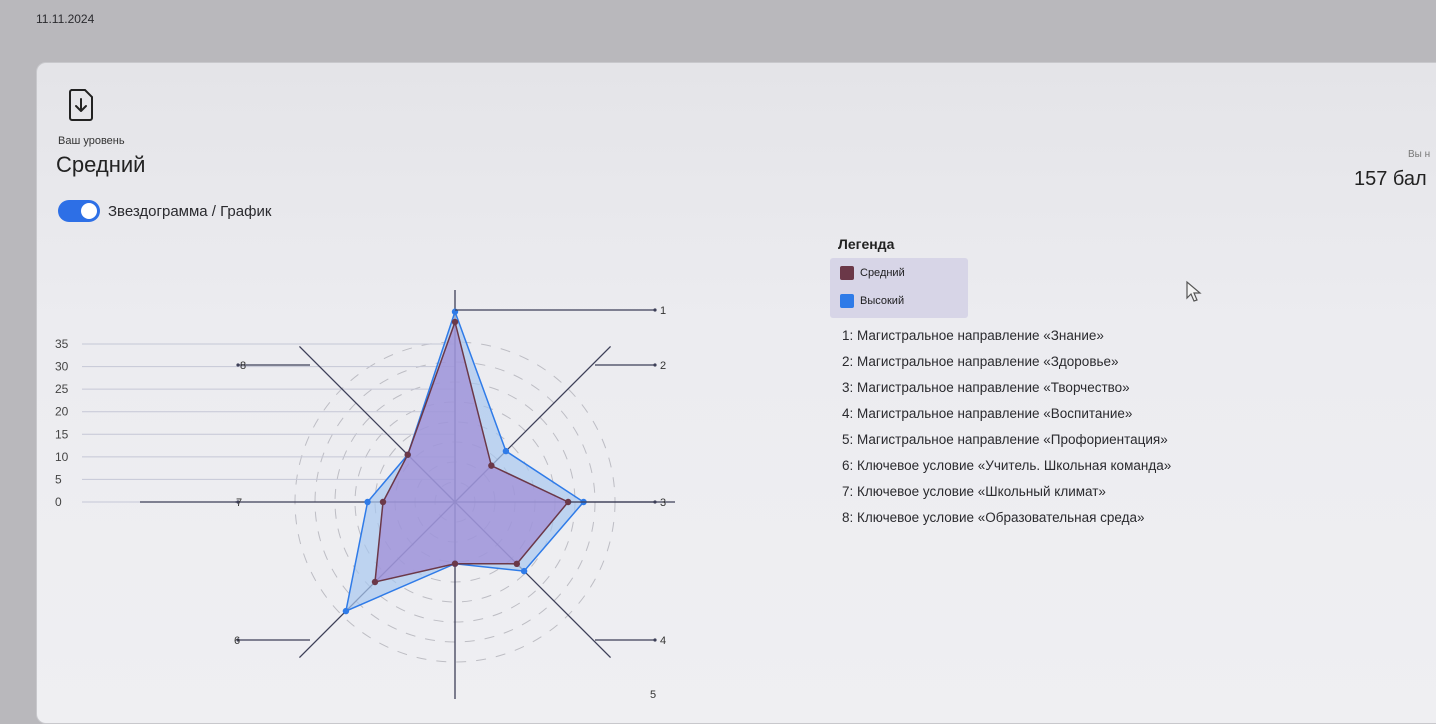 The width and height of the screenshot is (1436, 724). I want to click on scale-tick-label: 20, so click(62, 412).